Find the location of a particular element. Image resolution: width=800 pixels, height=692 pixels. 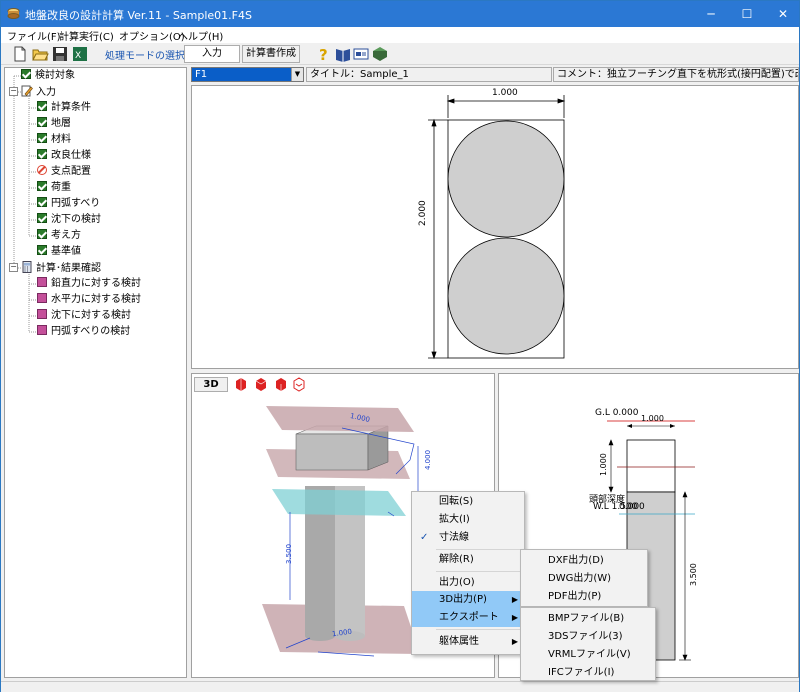

tree-item-horizontal-check: 水平力に対する検討 is located at coordinates (89, 300).